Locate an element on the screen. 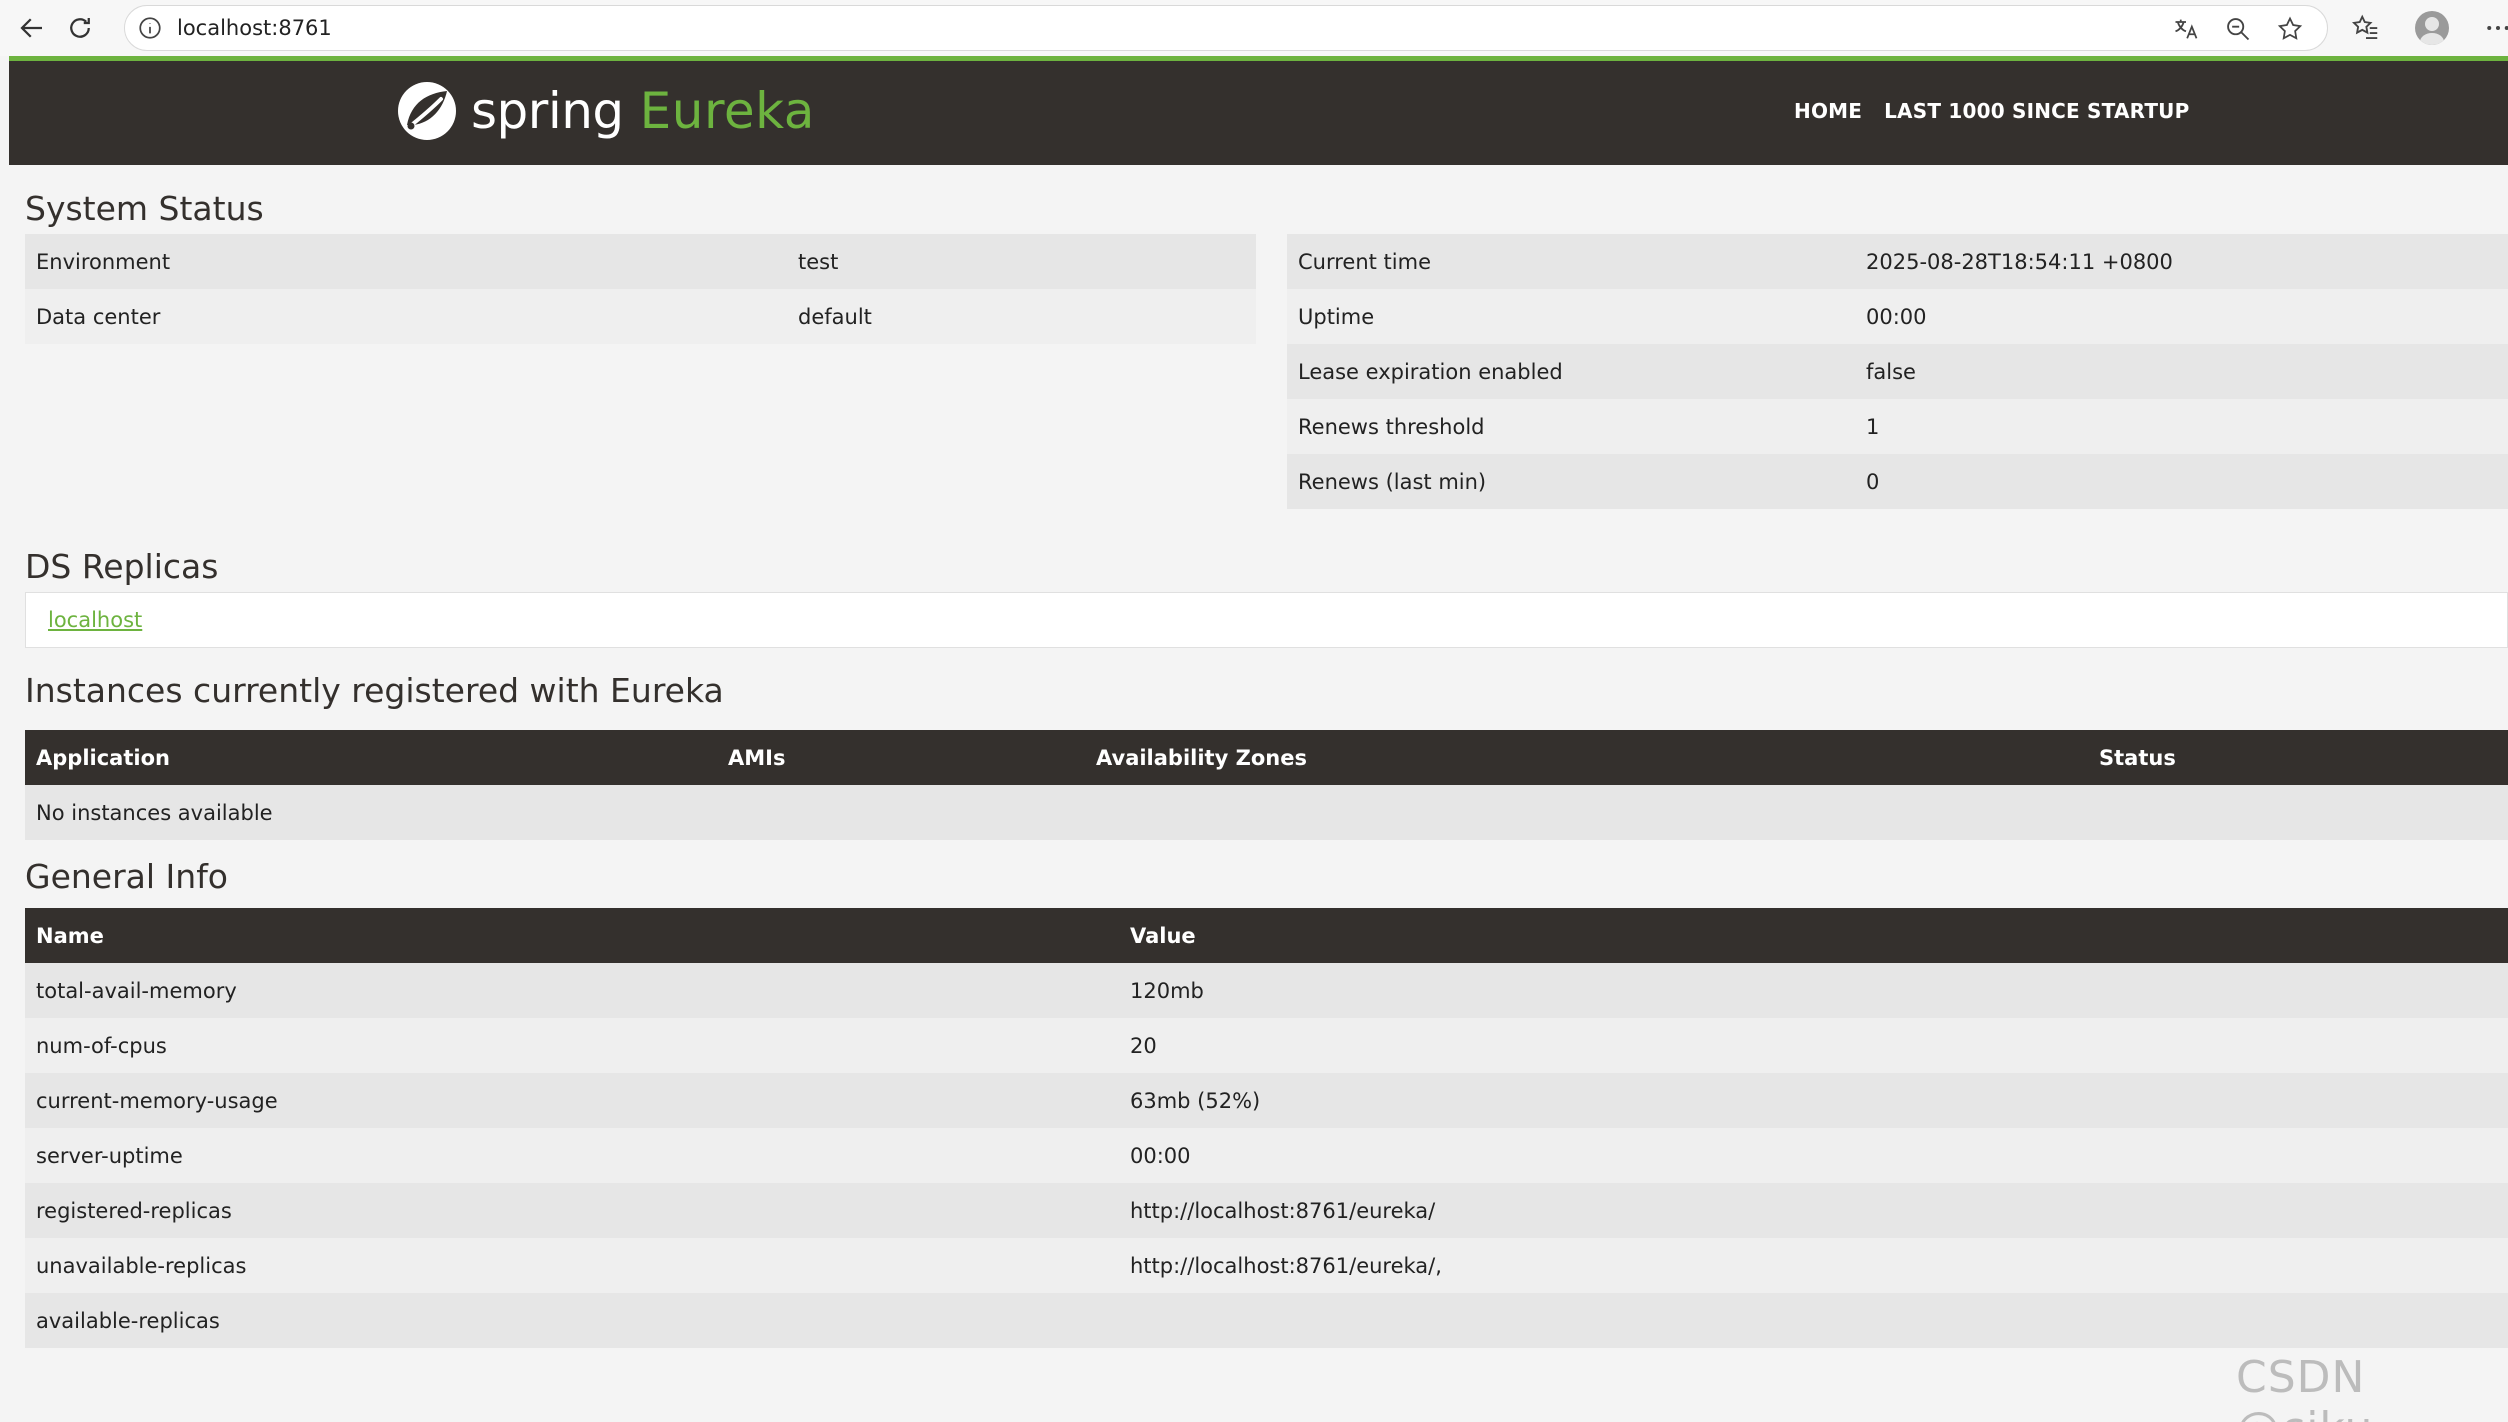 The height and width of the screenshot is (1422, 2508). nav-home-link: HOME is located at coordinates (1828, 111).